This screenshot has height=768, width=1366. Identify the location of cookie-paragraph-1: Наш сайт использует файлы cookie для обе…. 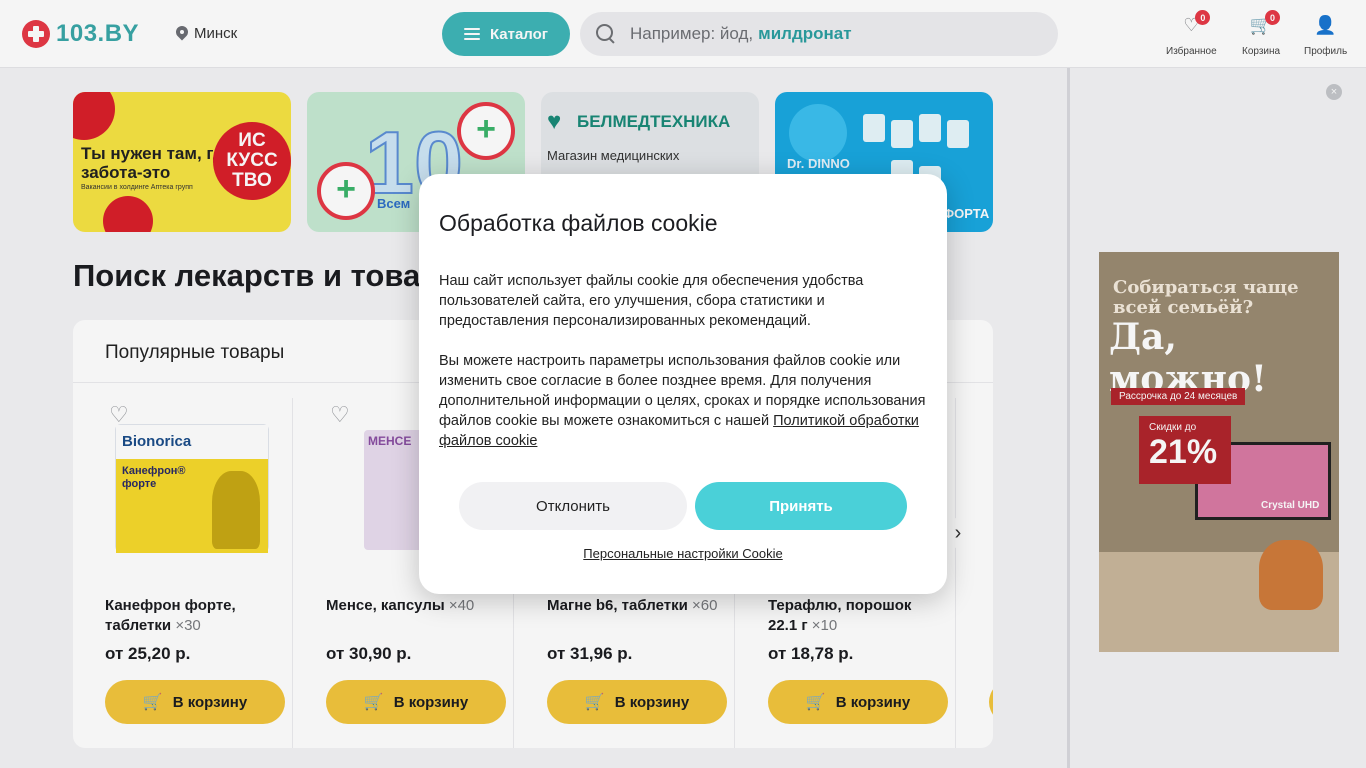
(651, 301).